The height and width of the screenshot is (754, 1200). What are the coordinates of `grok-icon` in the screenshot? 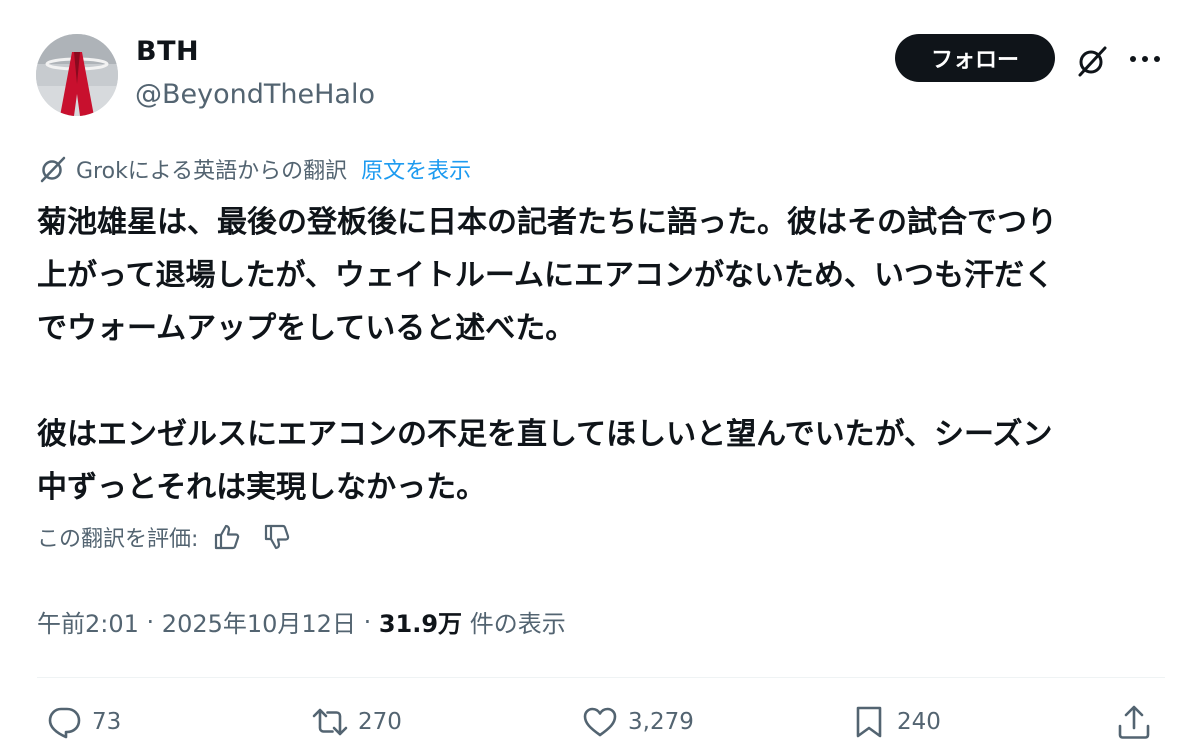 It's located at (1092, 61).